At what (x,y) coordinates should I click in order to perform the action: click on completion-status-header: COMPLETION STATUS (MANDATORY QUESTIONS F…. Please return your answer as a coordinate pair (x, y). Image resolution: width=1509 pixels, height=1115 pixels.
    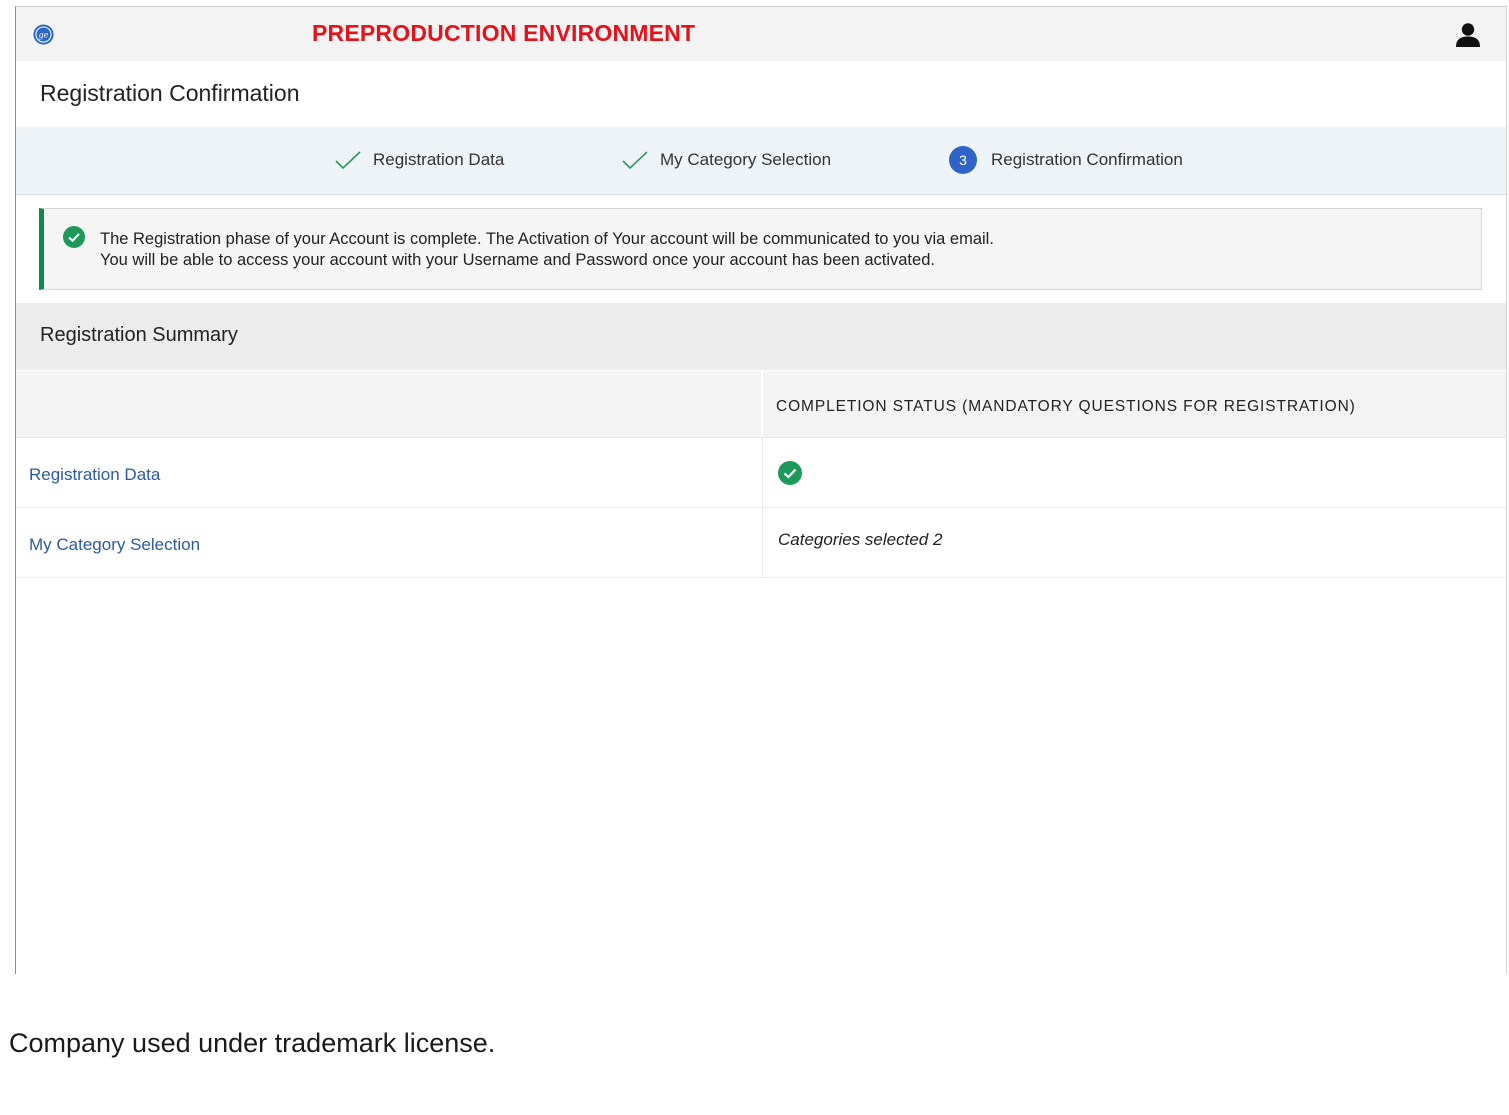
    Looking at the image, I should click on (1066, 406).